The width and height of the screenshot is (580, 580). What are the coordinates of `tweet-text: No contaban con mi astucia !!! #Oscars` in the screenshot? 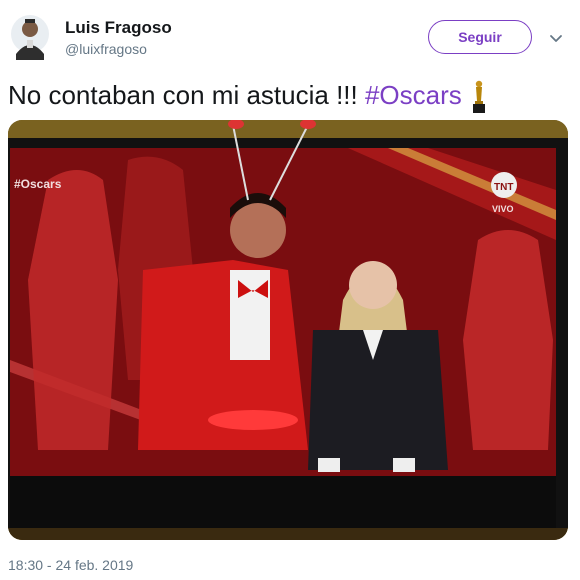 It's located at (248, 96).